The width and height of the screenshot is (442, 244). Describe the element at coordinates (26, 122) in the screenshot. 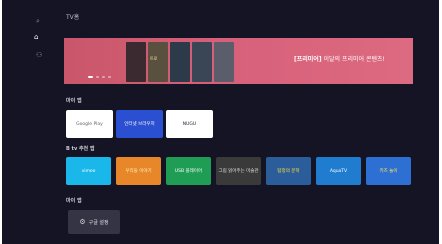

I see `sidebar: ⌕ ⌂ ⚇` at that location.